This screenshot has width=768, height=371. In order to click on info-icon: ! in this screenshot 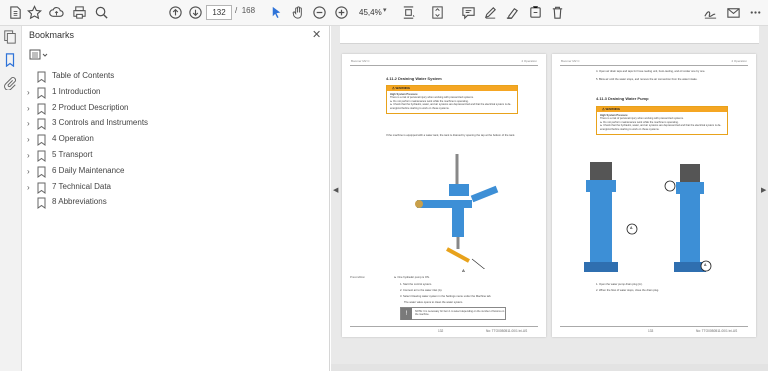, I will do `click(406, 314)`.